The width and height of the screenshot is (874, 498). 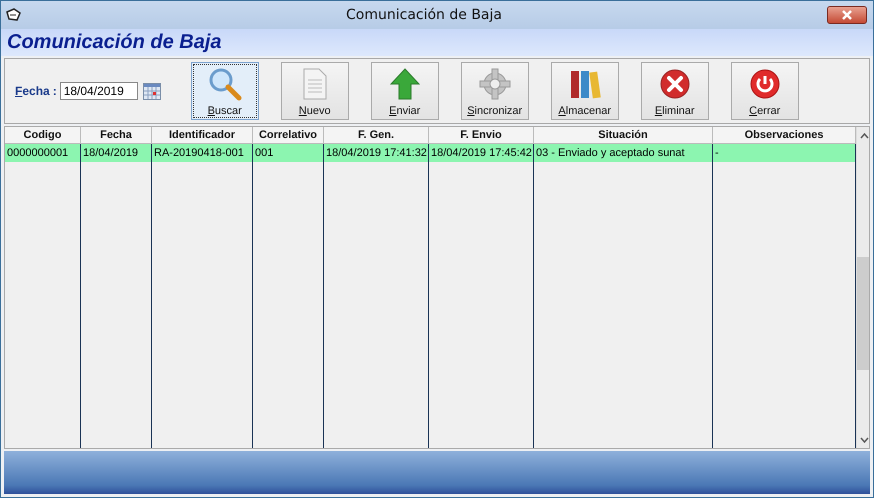 I want to click on toolbar-button: Almacenar, so click(x=584, y=91).